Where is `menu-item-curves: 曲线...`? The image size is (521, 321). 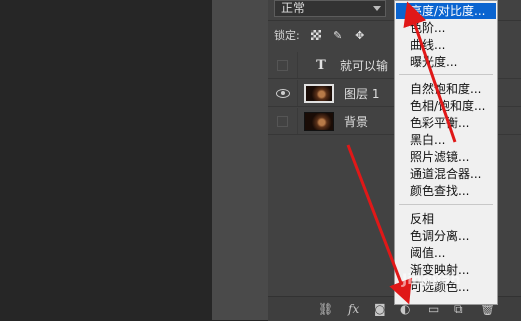
menu-item-curves: 曲线... is located at coordinates (427, 45).